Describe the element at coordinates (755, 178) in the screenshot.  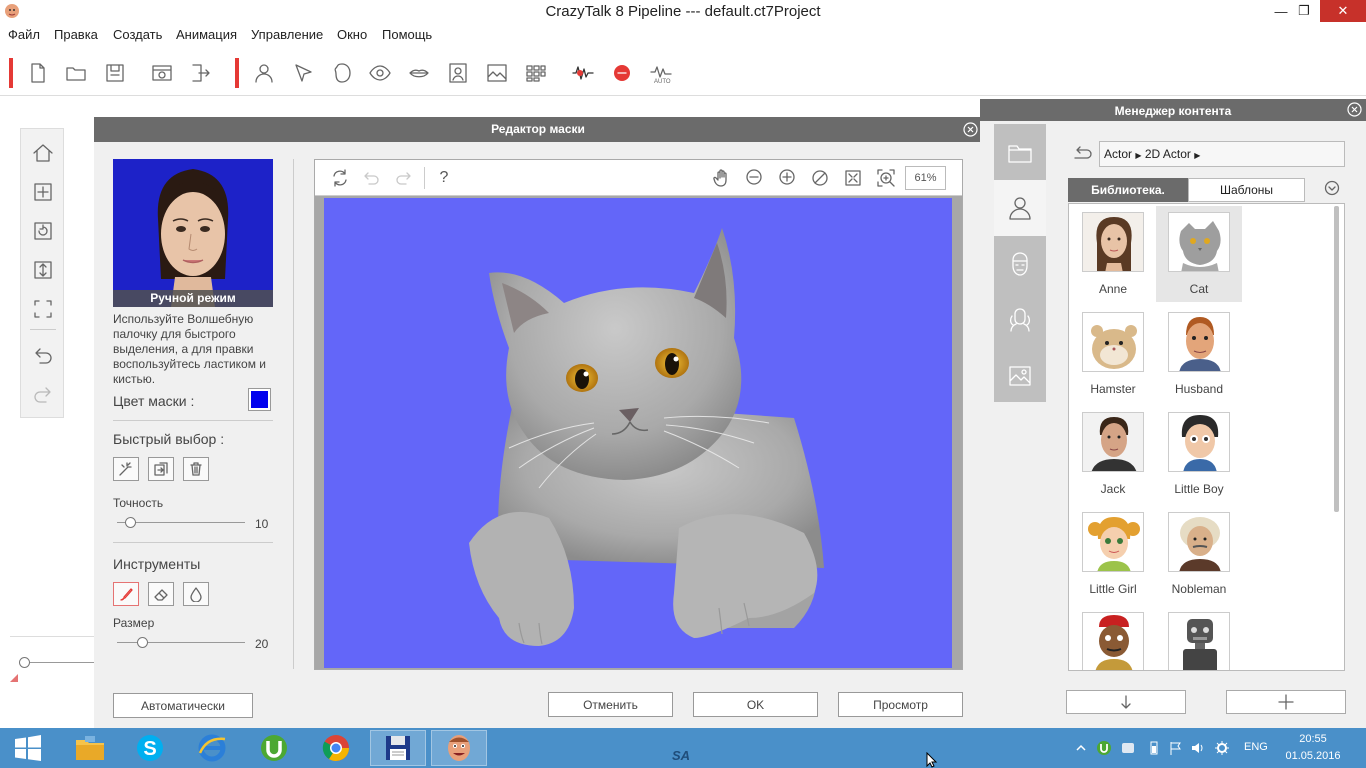
I see `zoom-out-icon` at that location.